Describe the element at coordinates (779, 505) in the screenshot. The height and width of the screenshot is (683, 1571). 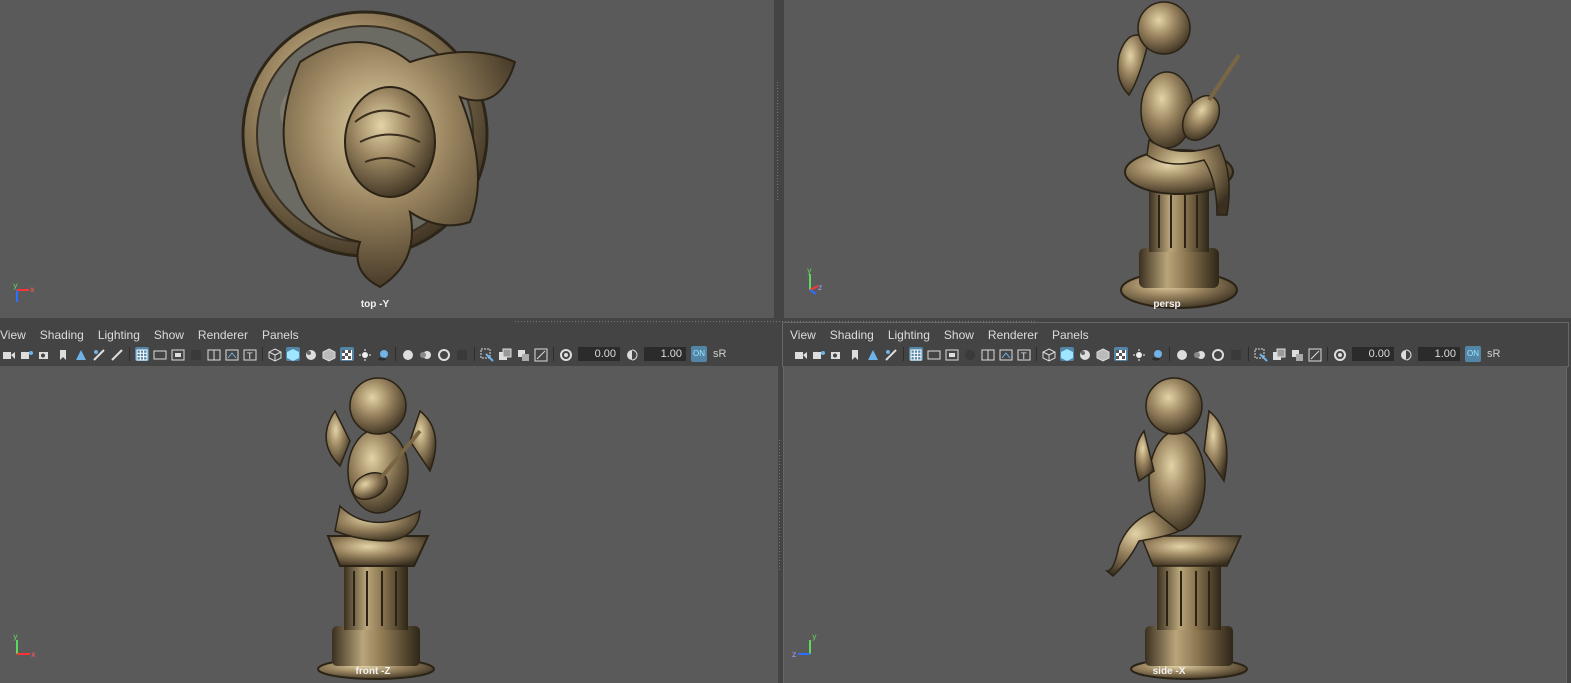
I see `pane-splitter-vertical-bottom` at that location.